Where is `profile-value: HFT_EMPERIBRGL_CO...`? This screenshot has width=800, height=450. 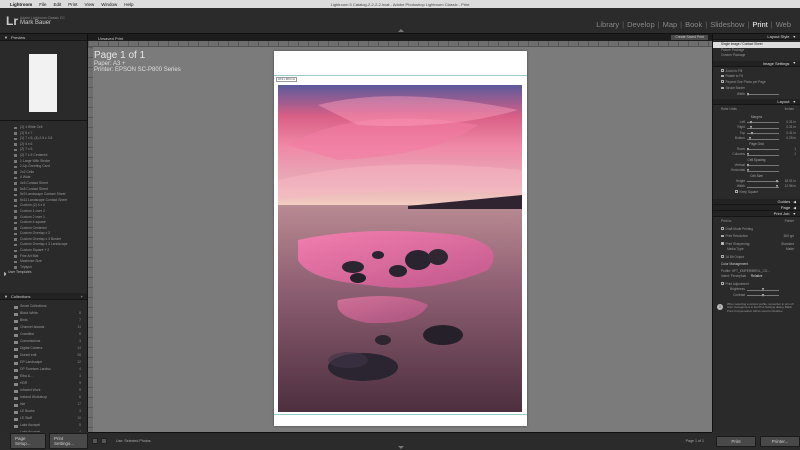
profile-value: HFT_EMPERIBRGL_CO... is located at coordinates (751, 271).